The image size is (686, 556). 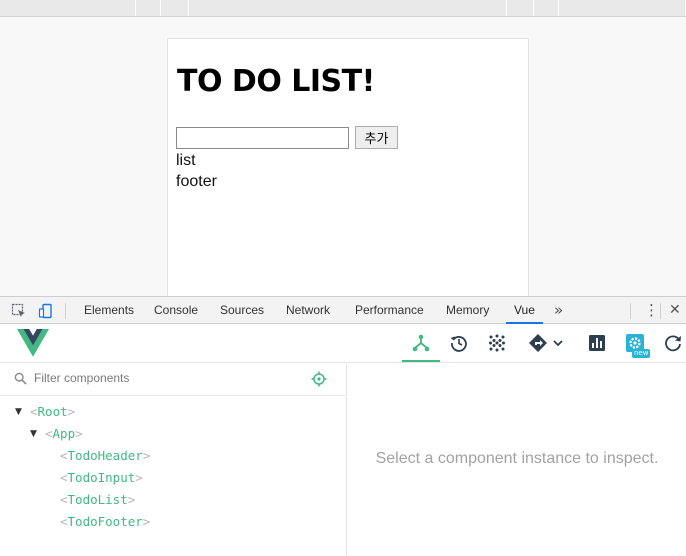 I want to click on active-tool-indicator, so click(x=421, y=361).